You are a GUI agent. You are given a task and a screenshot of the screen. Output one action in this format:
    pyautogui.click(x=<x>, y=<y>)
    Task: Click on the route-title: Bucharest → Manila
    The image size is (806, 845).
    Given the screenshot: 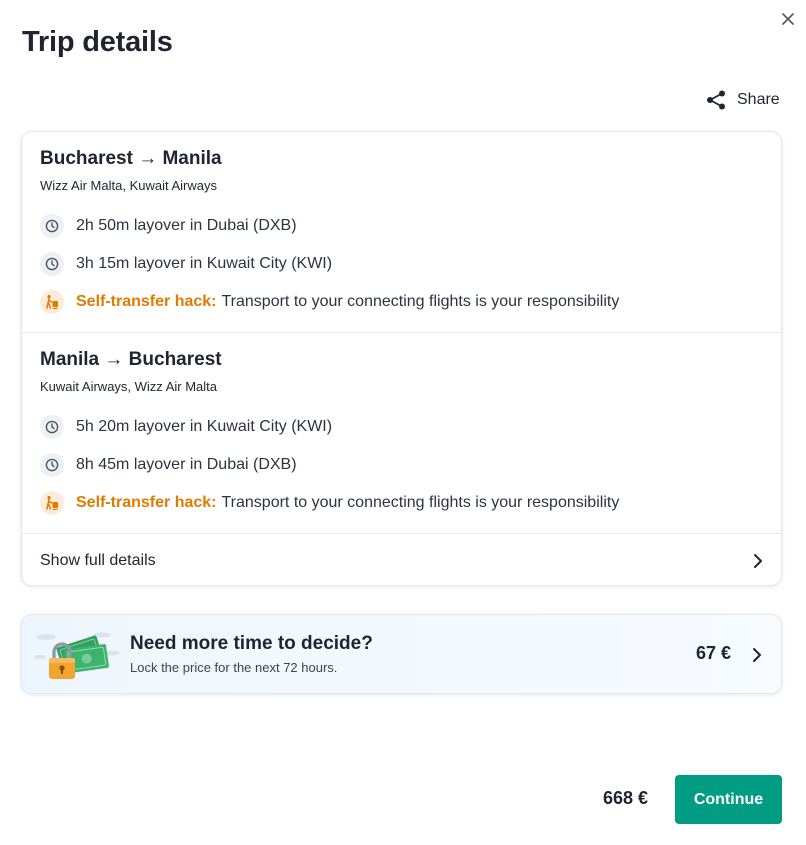 What is the action you would take?
    pyautogui.click(x=131, y=158)
    